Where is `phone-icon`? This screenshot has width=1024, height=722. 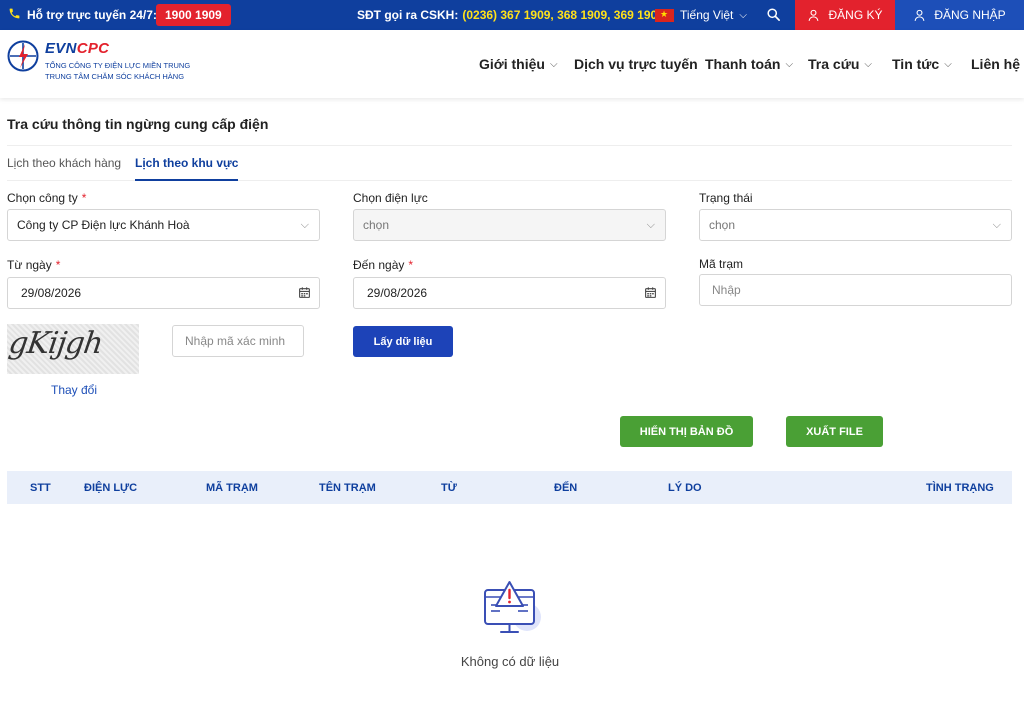 phone-icon is located at coordinates (14, 15).